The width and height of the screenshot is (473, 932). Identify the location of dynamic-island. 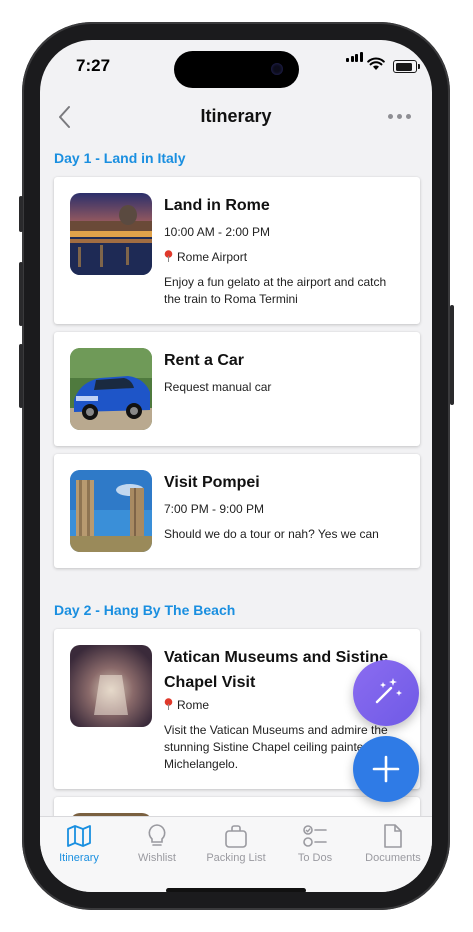
(236, 69).